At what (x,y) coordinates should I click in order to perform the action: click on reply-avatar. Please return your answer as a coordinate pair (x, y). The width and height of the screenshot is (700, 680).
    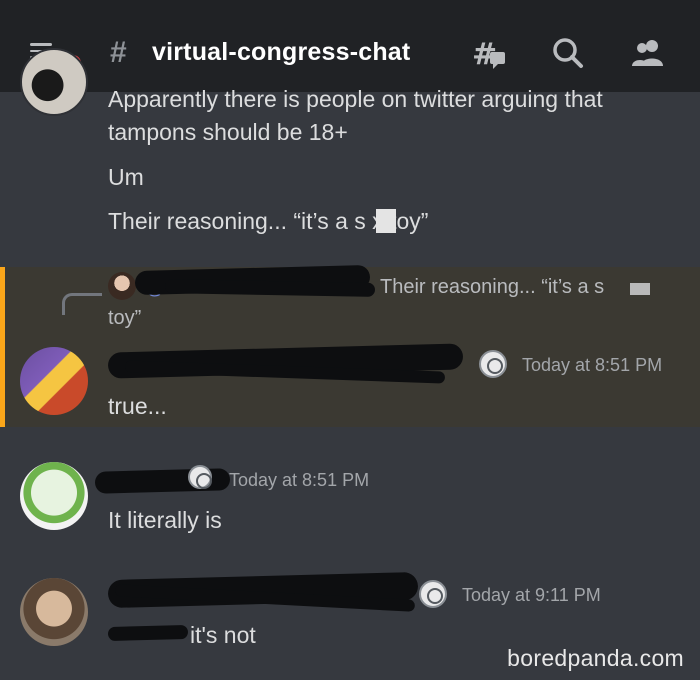
    Looking at the image, I should click on (122, 286).